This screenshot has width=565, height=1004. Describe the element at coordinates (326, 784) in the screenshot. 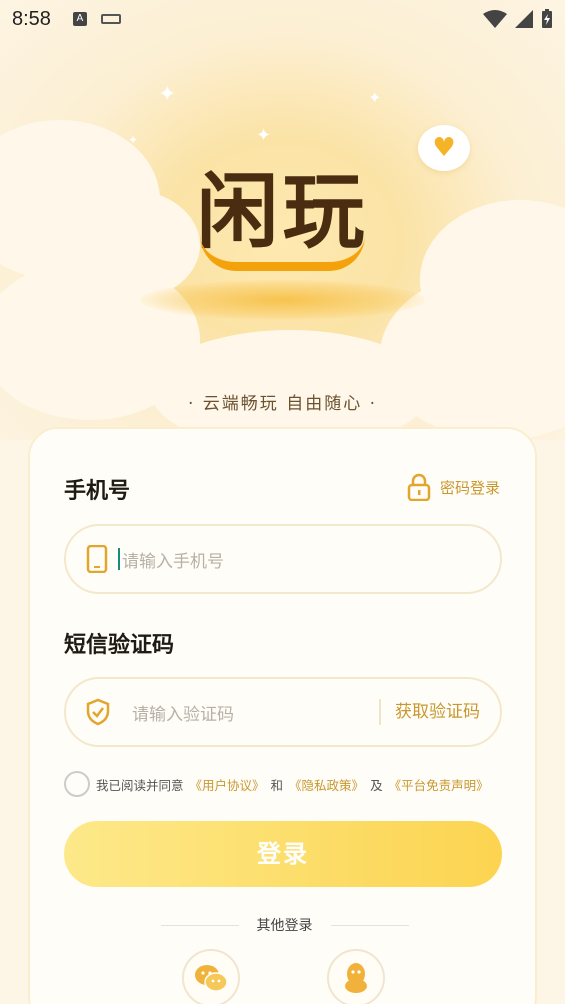

I see `privacy-policy-link: 《隐私政策》` at that location.